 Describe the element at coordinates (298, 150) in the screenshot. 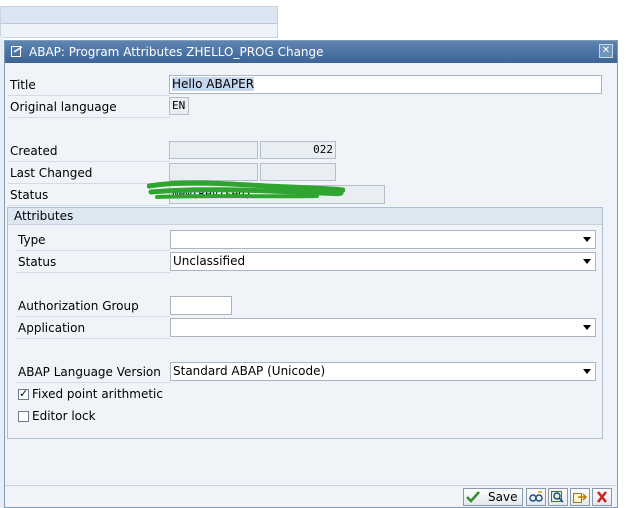

I see `created-date-field: 022` at that location.